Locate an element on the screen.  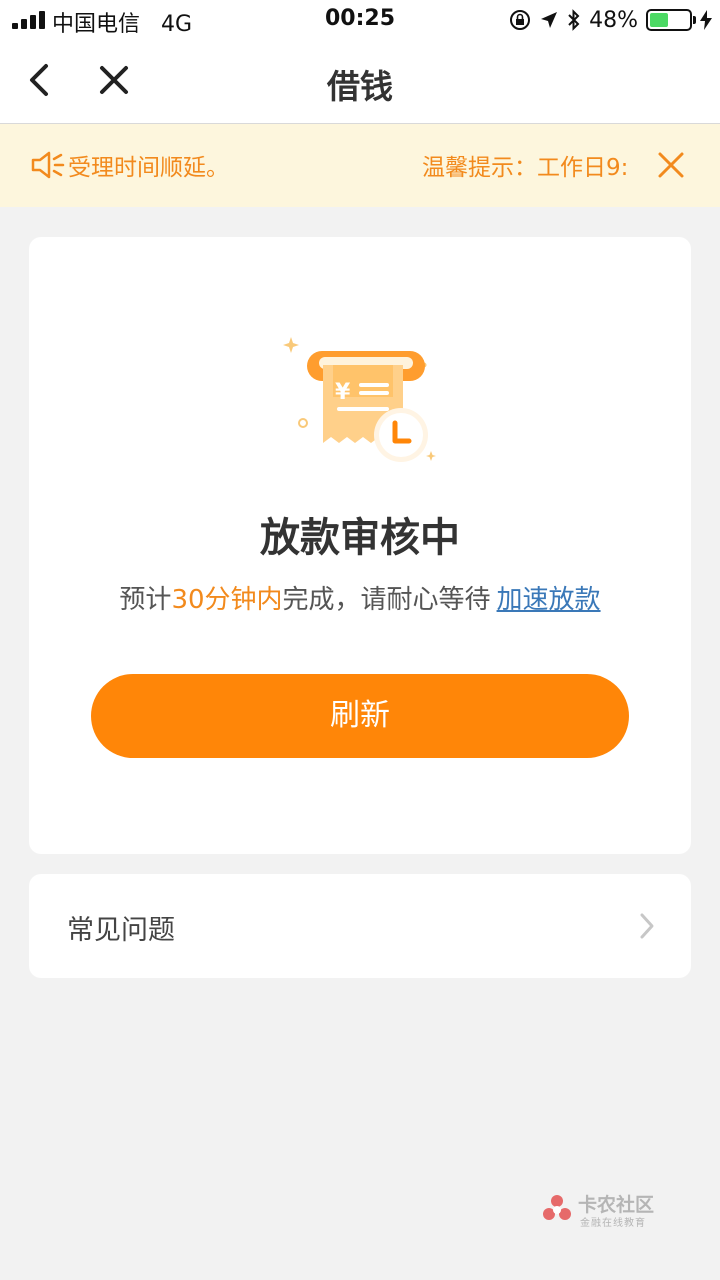
description-prefix: 预计 is located at coordinates (145, 600).